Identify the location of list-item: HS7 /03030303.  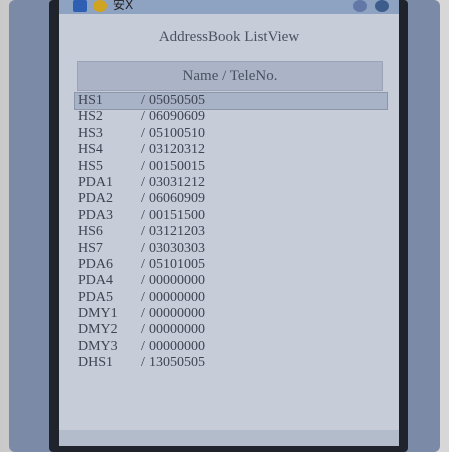
(231, 249).